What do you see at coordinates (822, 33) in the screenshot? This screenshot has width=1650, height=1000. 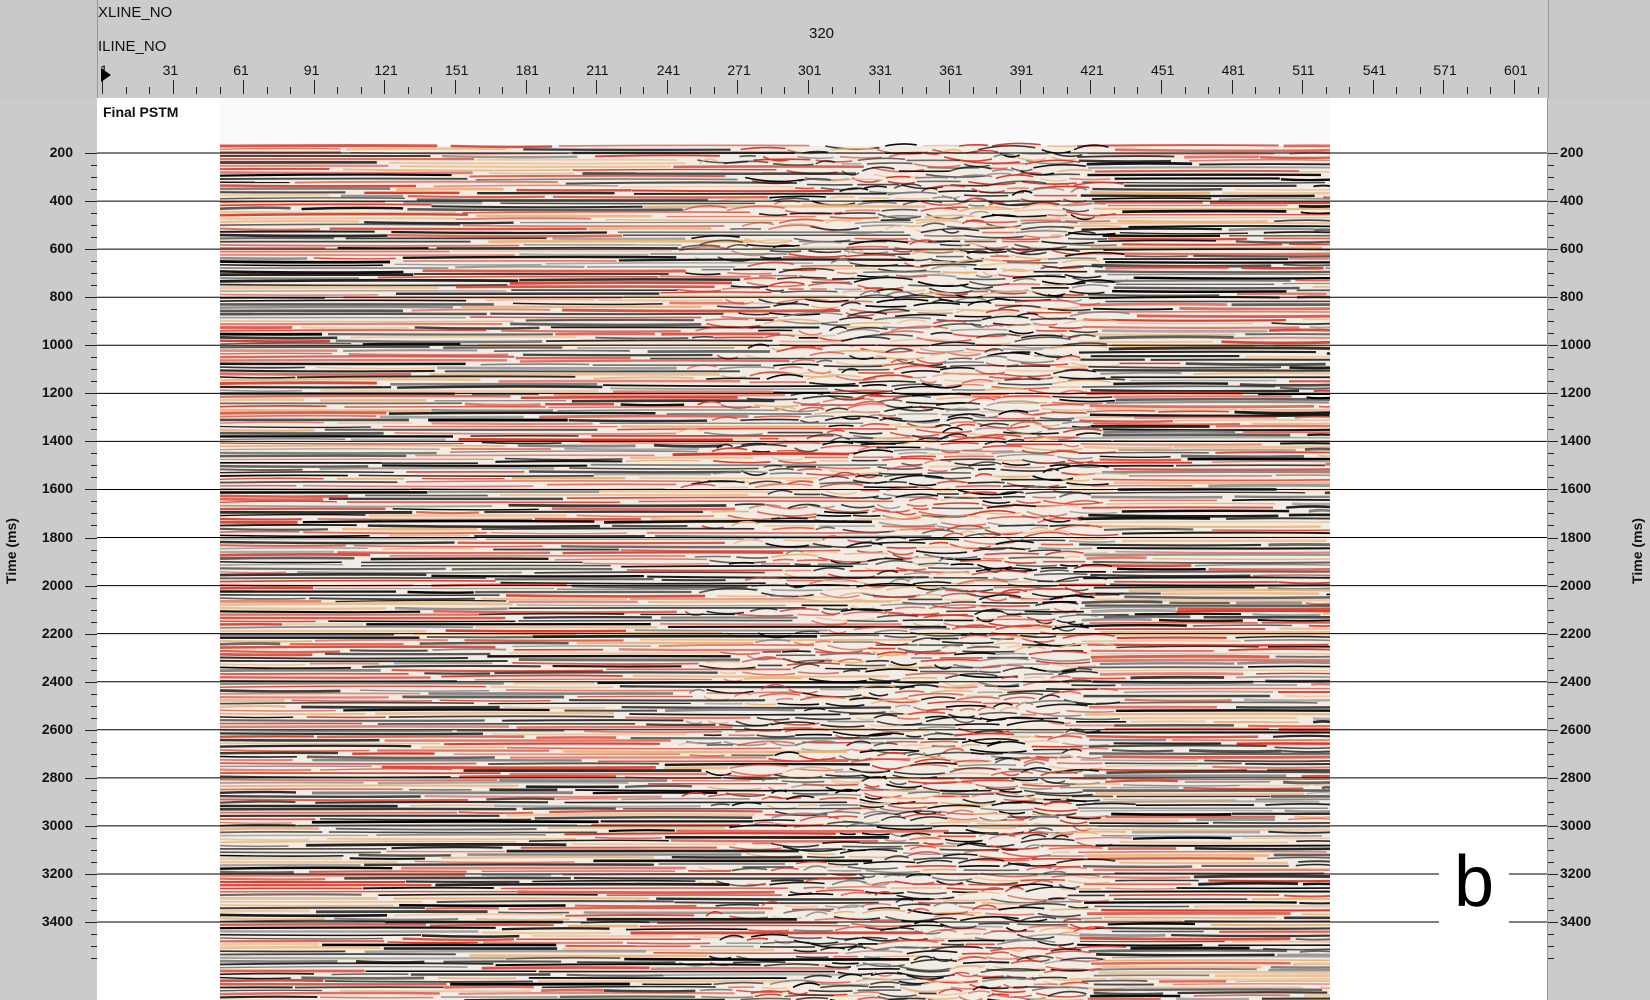 I see `iline-value: 320` at bounding box center [822, 33].